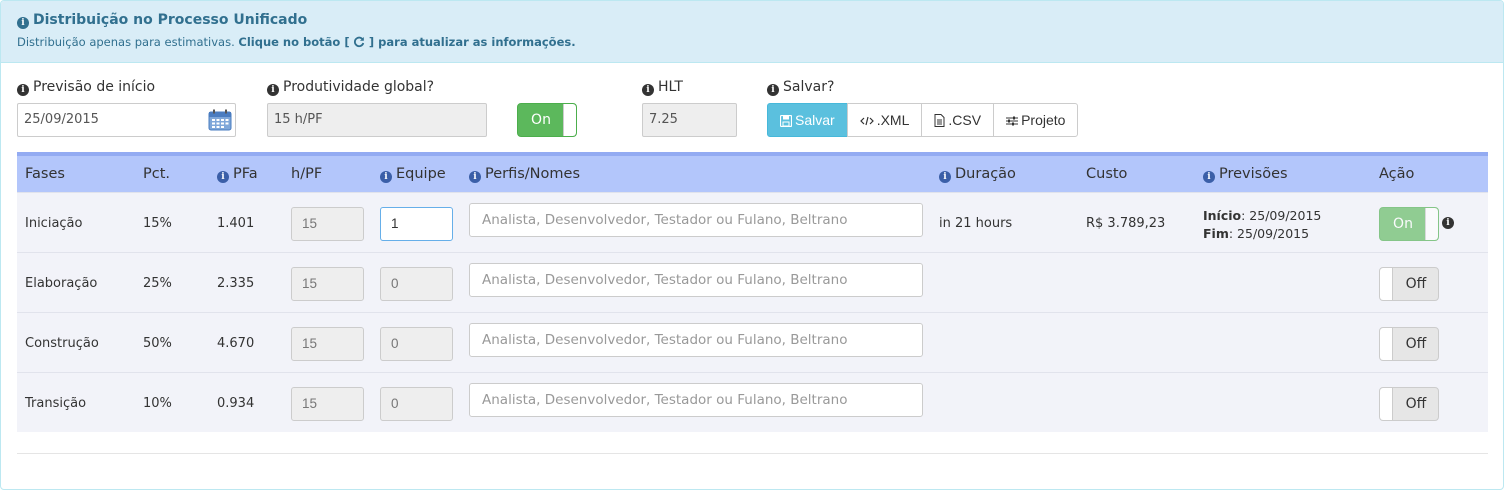 This screenshot has width=1504, height=490. I want to click on produtividade-label: i Produtividade global?, so click(350, 87).